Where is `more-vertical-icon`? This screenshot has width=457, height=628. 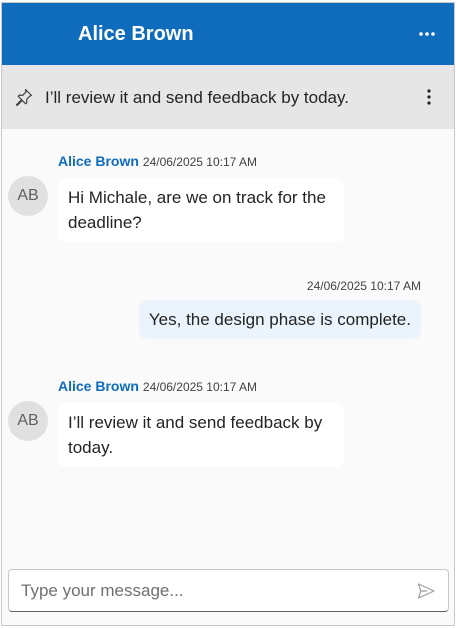
more-vertical-icon is located at coordinates (429, 97).